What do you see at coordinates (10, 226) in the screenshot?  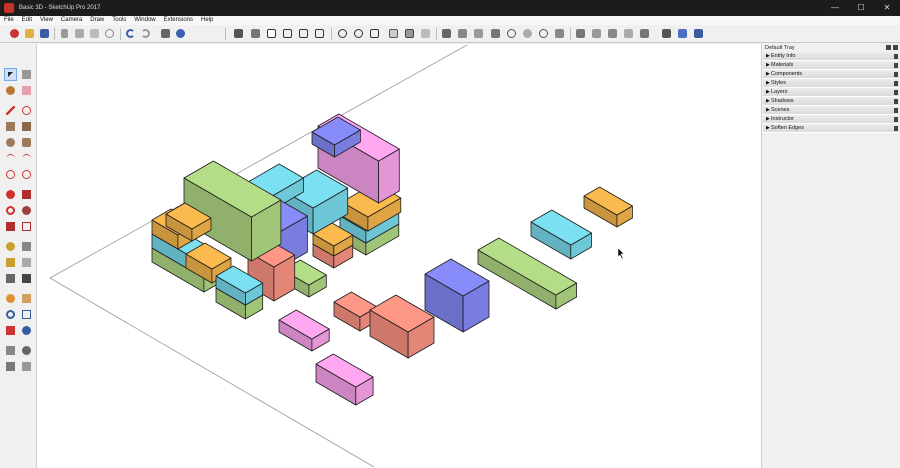 I see `scale-tool-icon` at bounding box center [10, 226].